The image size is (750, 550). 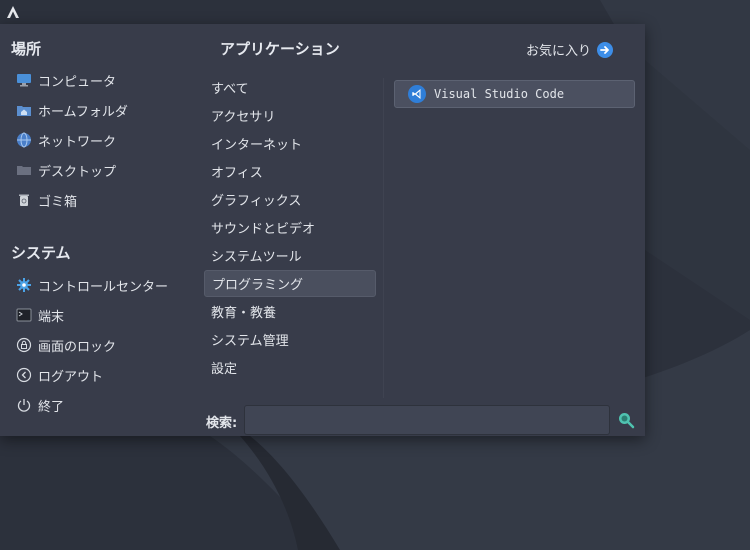 What do you see at coordinates (24, 285) in the screenshot?
I see `control-center-icon` at bounding box center [24, 285].